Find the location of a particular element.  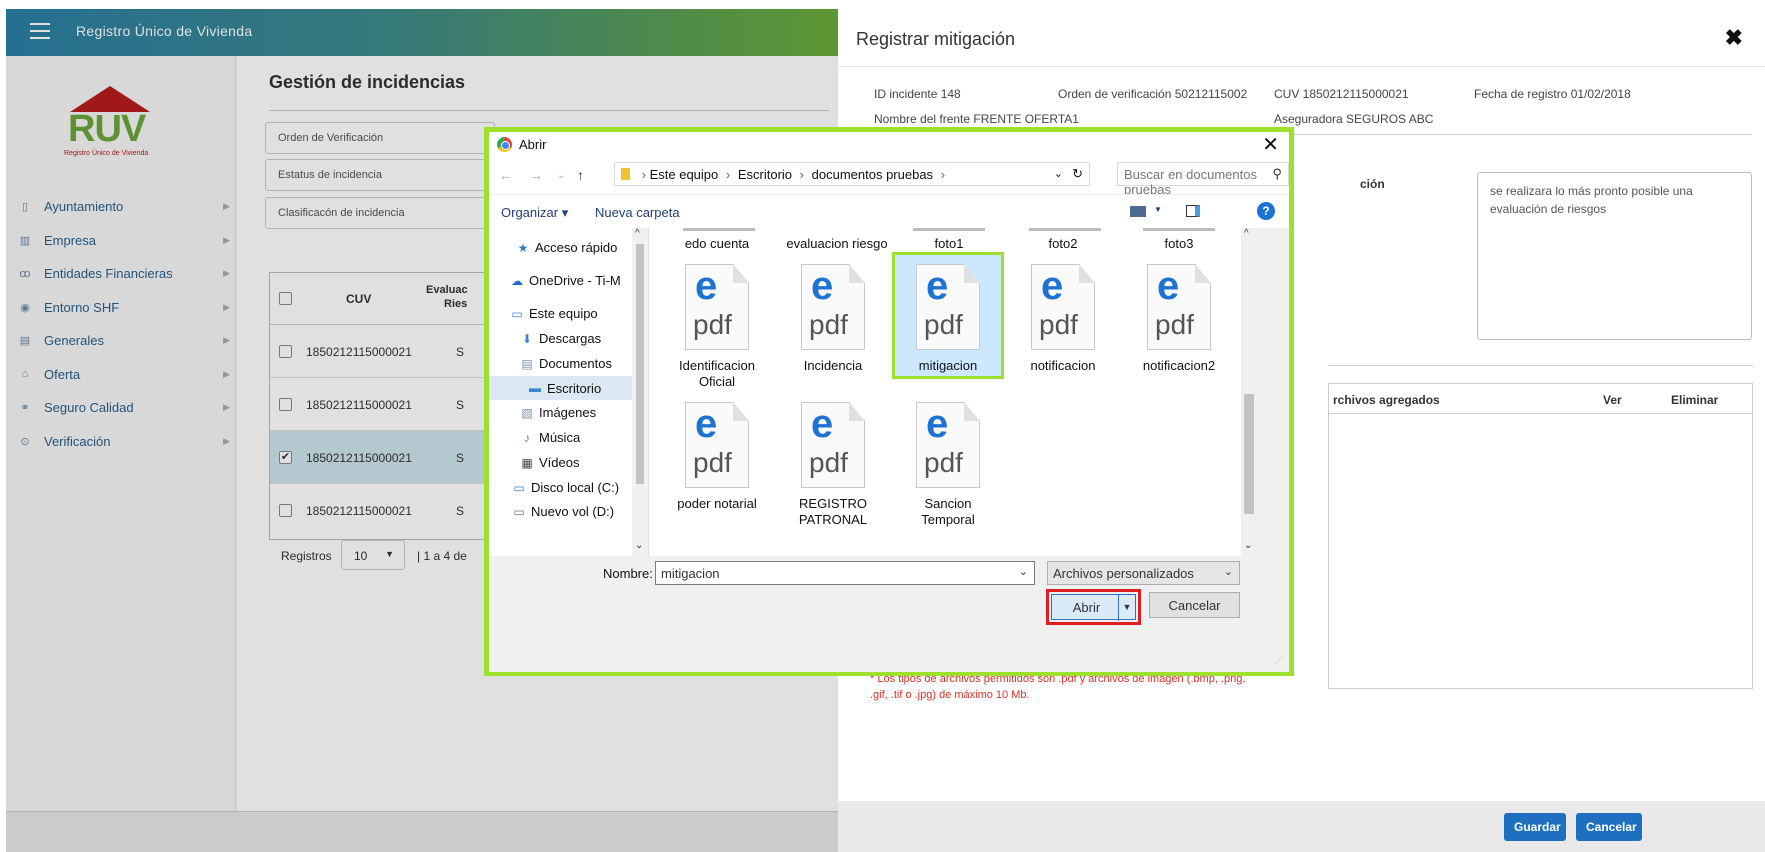

nav-musica: ♪ Música is located at coordinates (549, 437).